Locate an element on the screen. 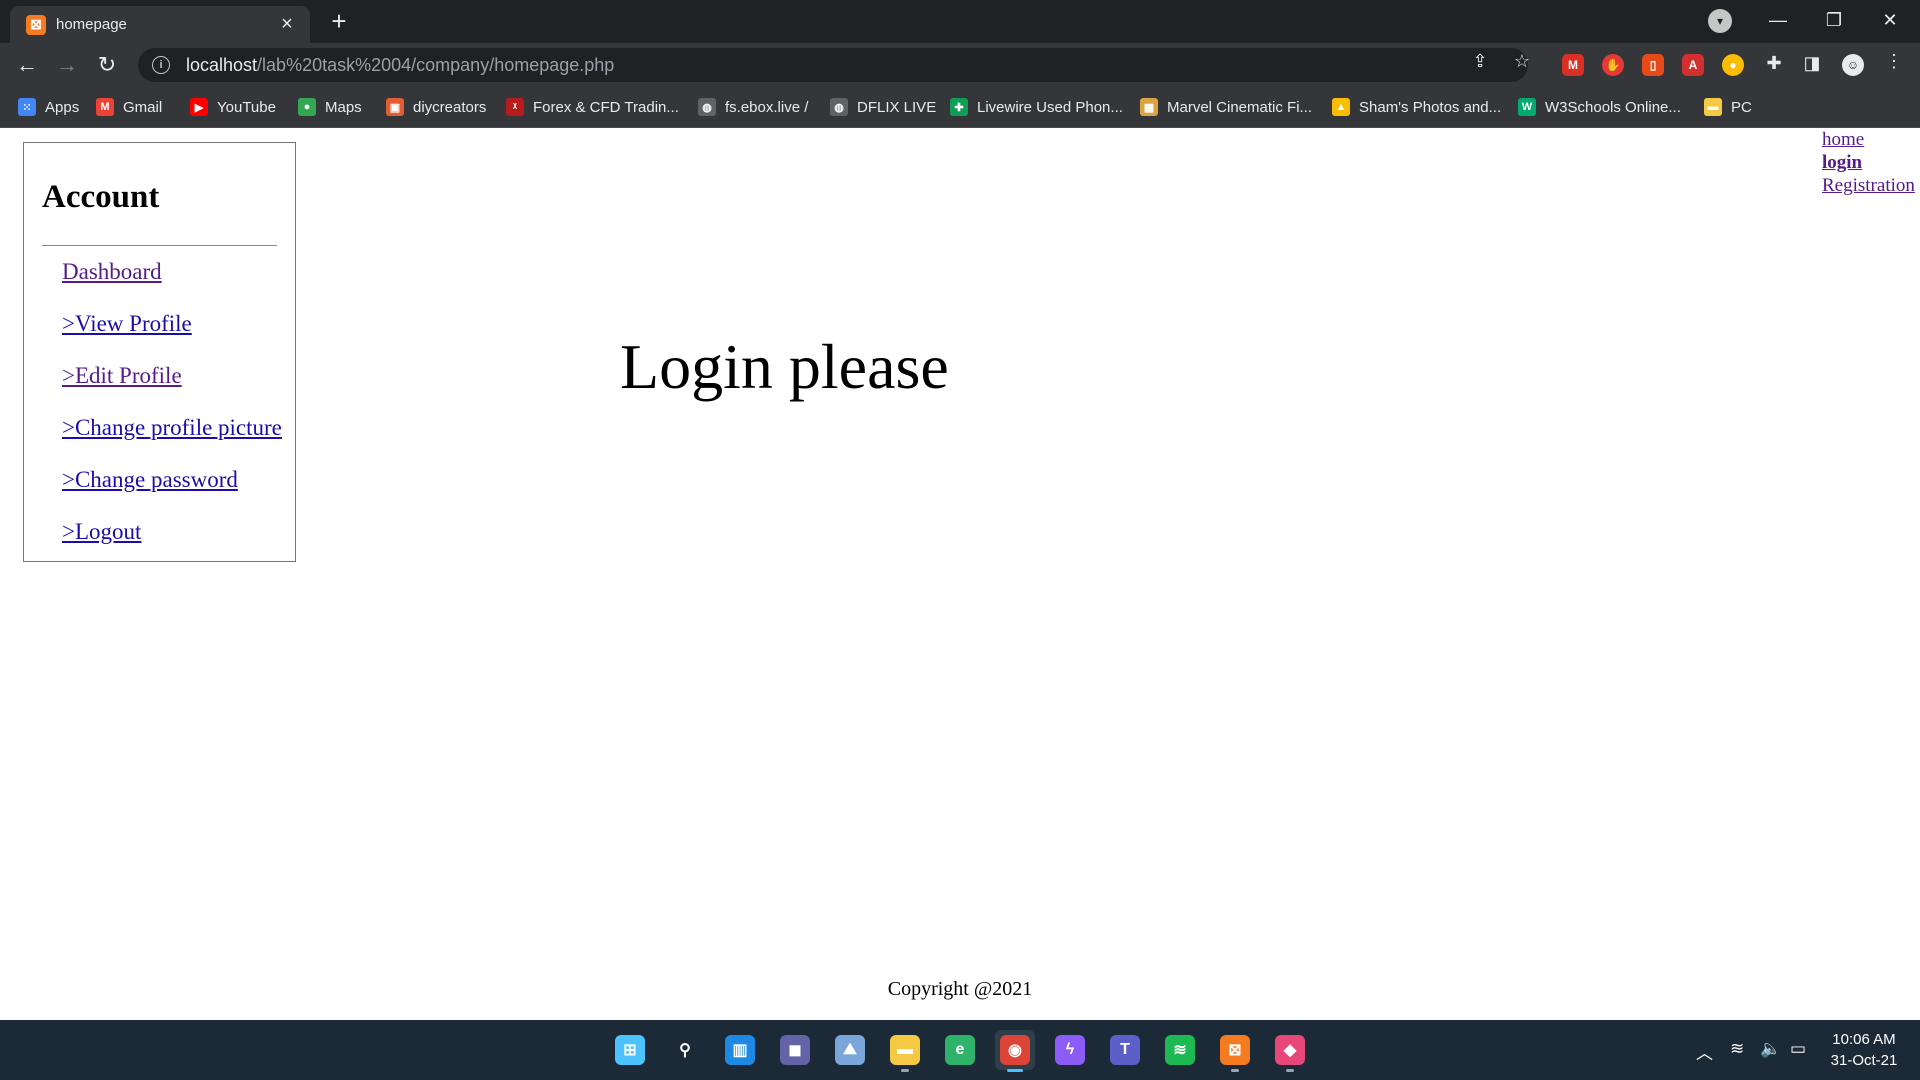 The width and height of the screenshot is (1920, 1080). bookmark-label: Maps is located at coordinates (343, 107).